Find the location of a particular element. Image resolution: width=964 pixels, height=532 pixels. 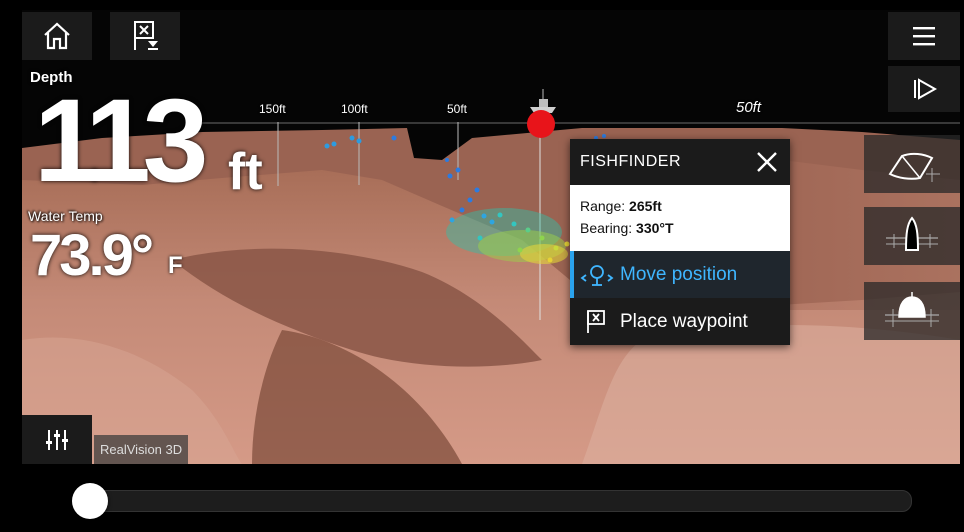

move-position-icon is located at coordinates (597, 275).